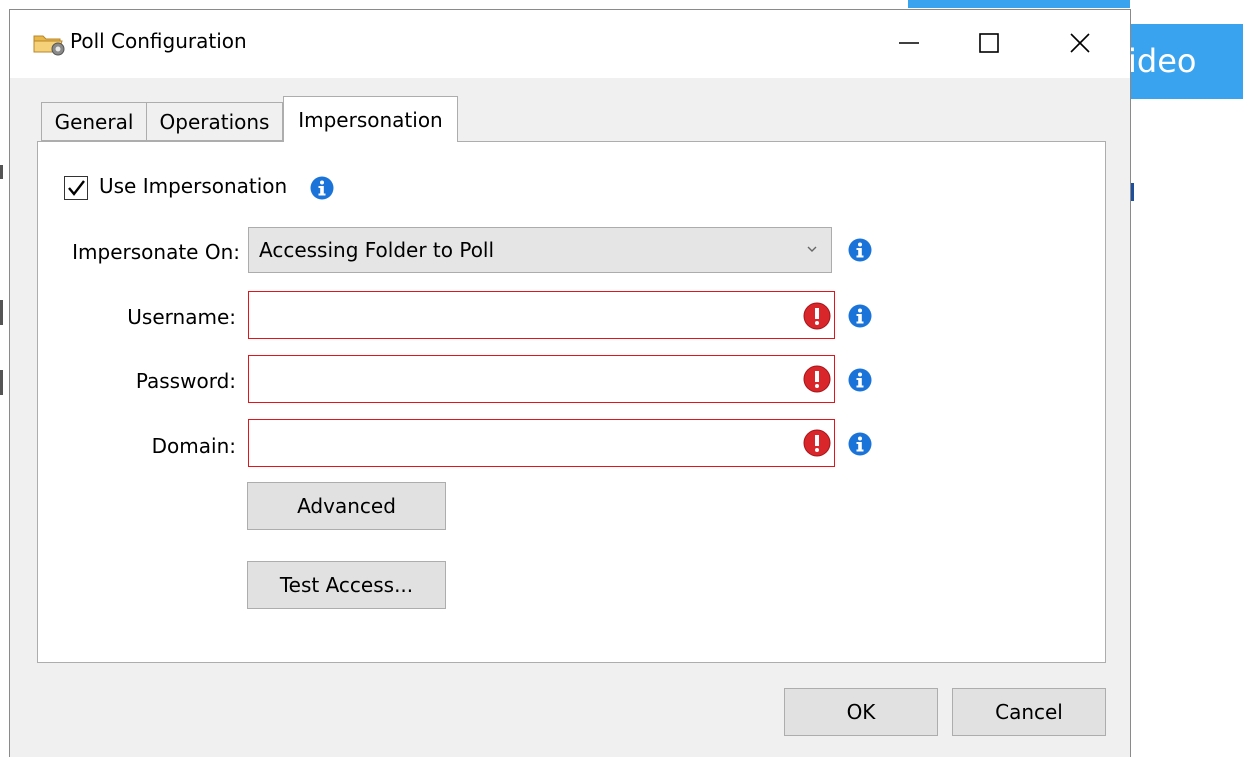  Describe the element at coordinates (570, 44) in the screenshot. I see `title-bar: Poll Configuration` at that location.